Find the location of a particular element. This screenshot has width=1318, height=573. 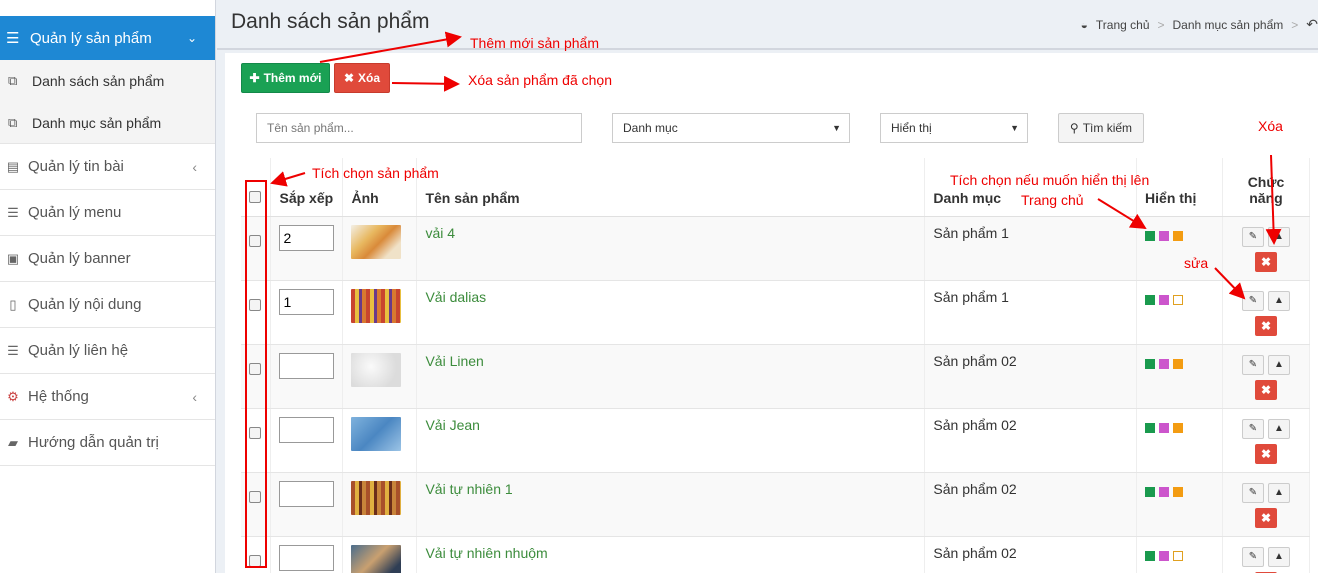

category-select: Danh mục ▼ is located at coordinates (731, 128).